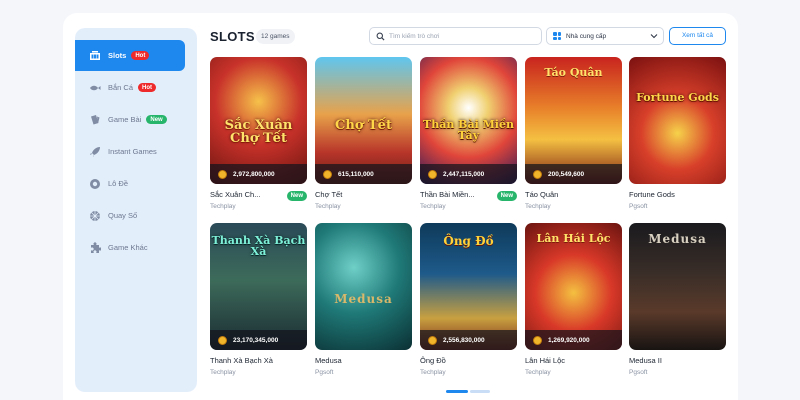 This screenshot has height=400, width=800. I want to click on search-icon, so click(380, 36).